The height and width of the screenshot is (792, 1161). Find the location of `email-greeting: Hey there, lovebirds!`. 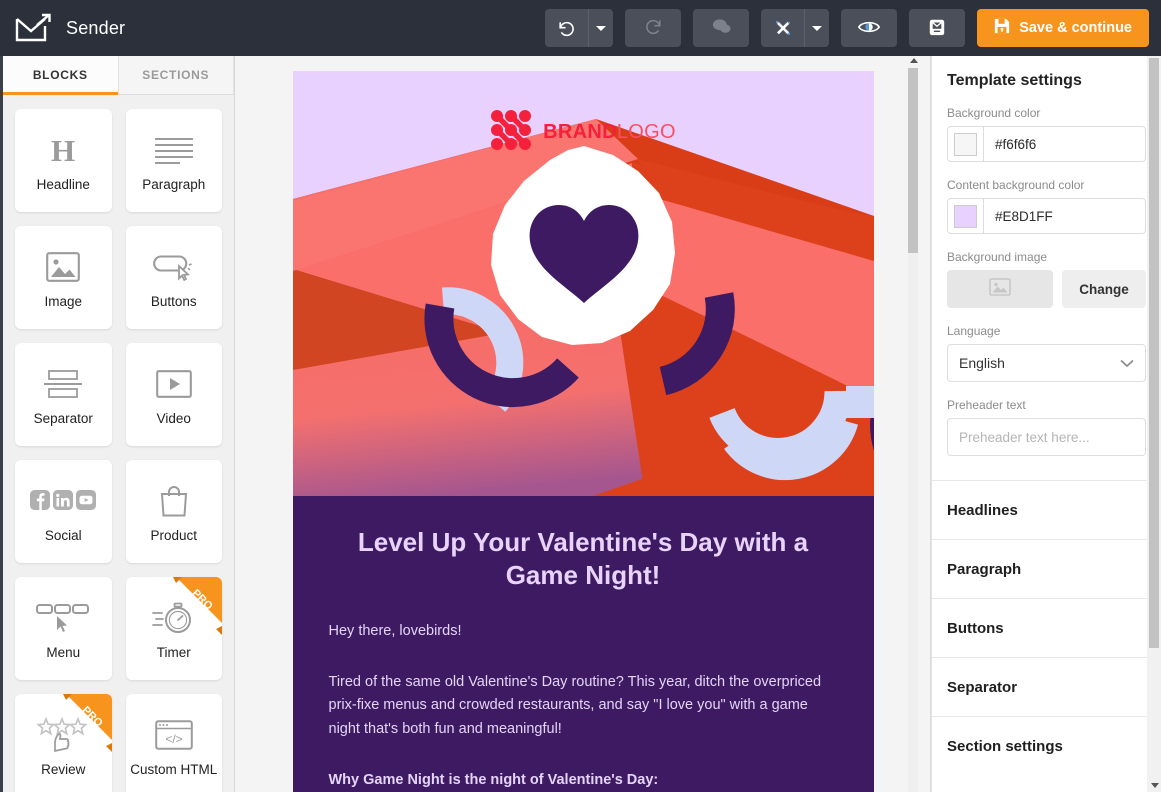

email-greeting: Hey there, lovebirds! is located at coordinates (583, 631).